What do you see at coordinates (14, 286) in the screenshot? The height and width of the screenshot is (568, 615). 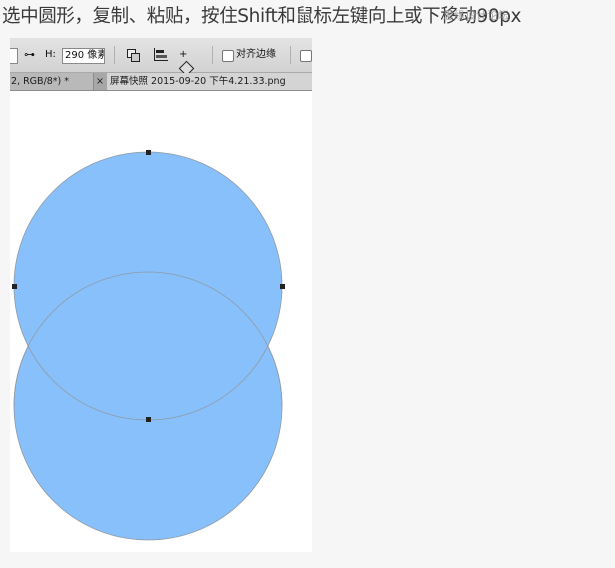 I see `anchor-point-left` at bounding box center [14, 286].